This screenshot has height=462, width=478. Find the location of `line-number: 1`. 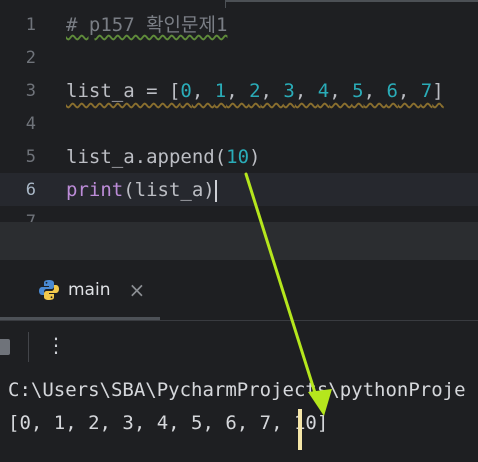

line-number: 1 is located at coordinates (30, 25).